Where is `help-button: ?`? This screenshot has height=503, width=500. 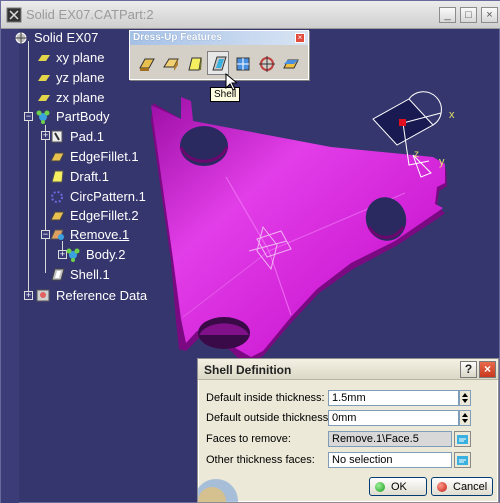 help-button: ? is located at coordinates (468, 369).